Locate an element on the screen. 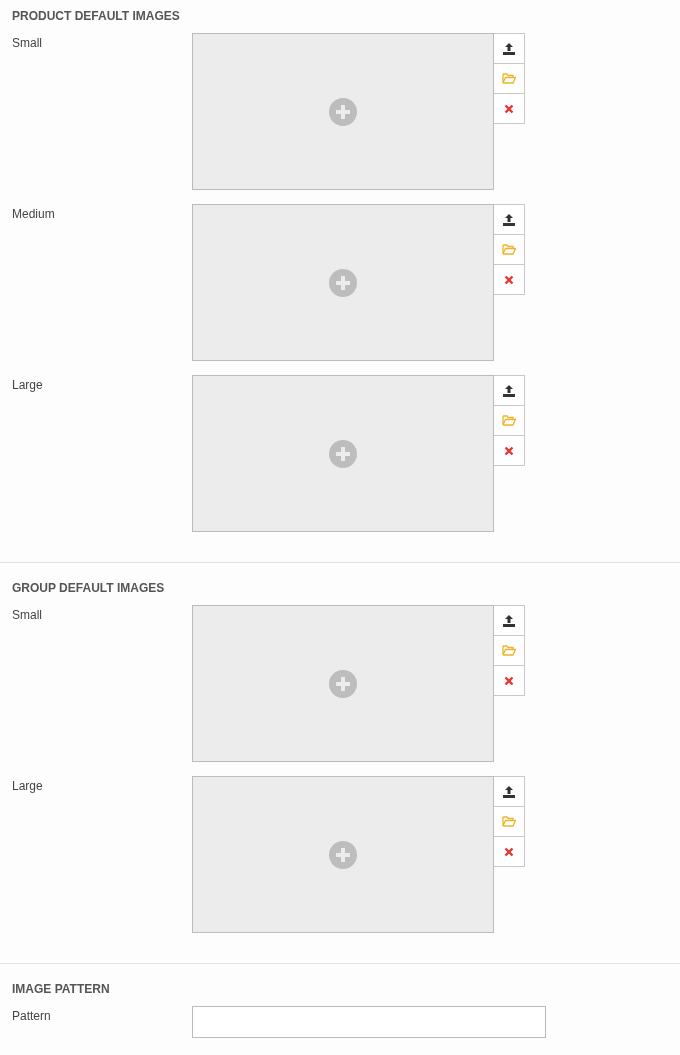  section-heading: PRODUCT DEFAULT IMAGES is located at coordinates (96, 16).